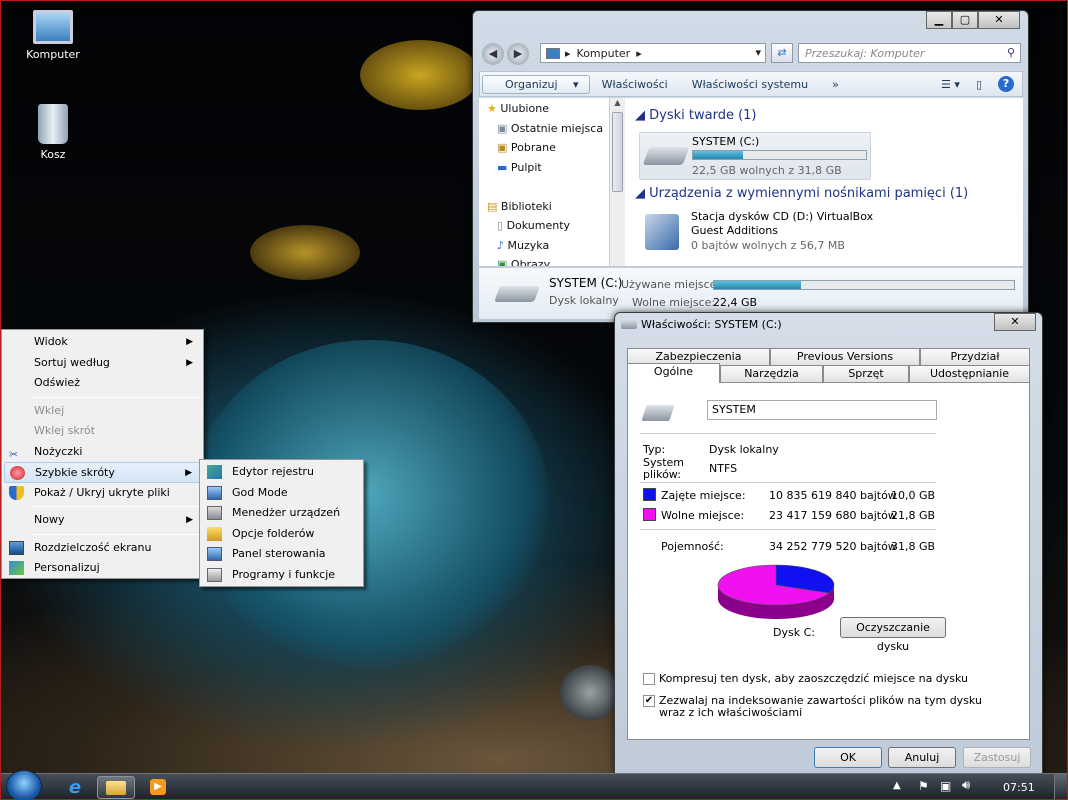  Describe the element at coordinates (922, 757) in the screenshot. I see `cancel-button: Anuluj` at that location.